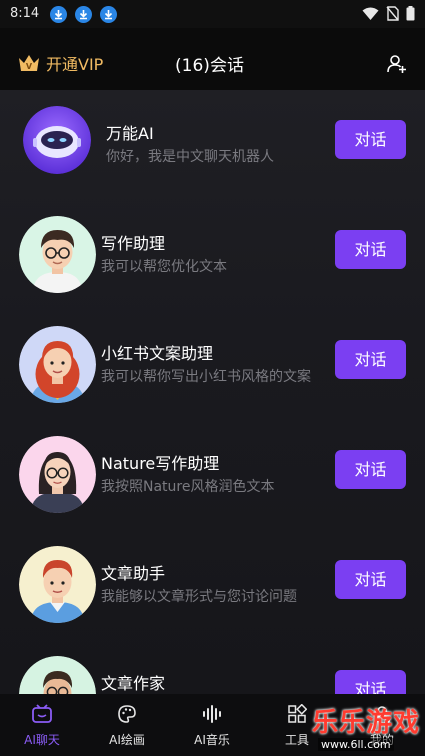 This screenshot has width=425, height=756. I want to click on page-title: (16)会话, so click(209, 66).